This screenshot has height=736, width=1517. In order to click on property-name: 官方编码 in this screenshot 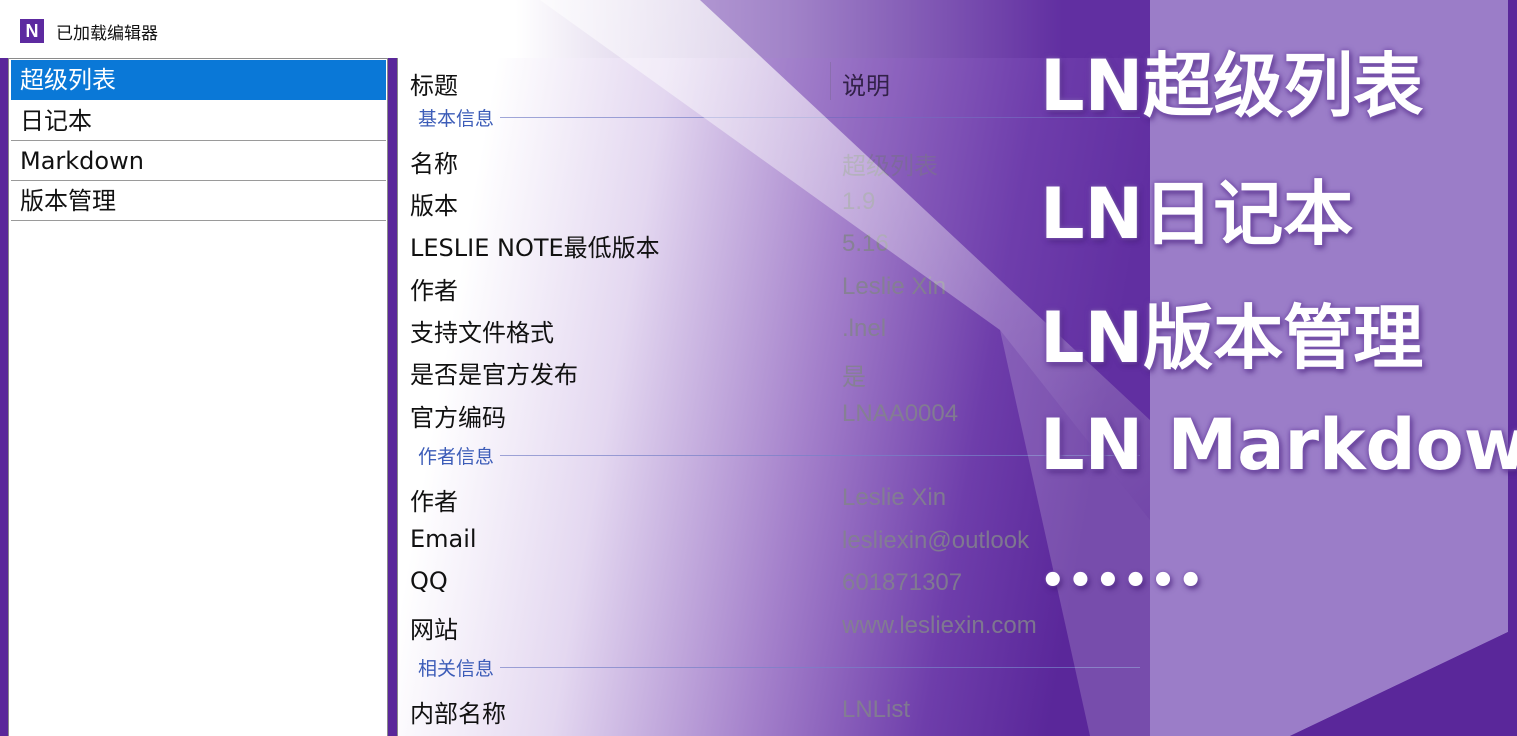, I will do `click(458, 415)`.